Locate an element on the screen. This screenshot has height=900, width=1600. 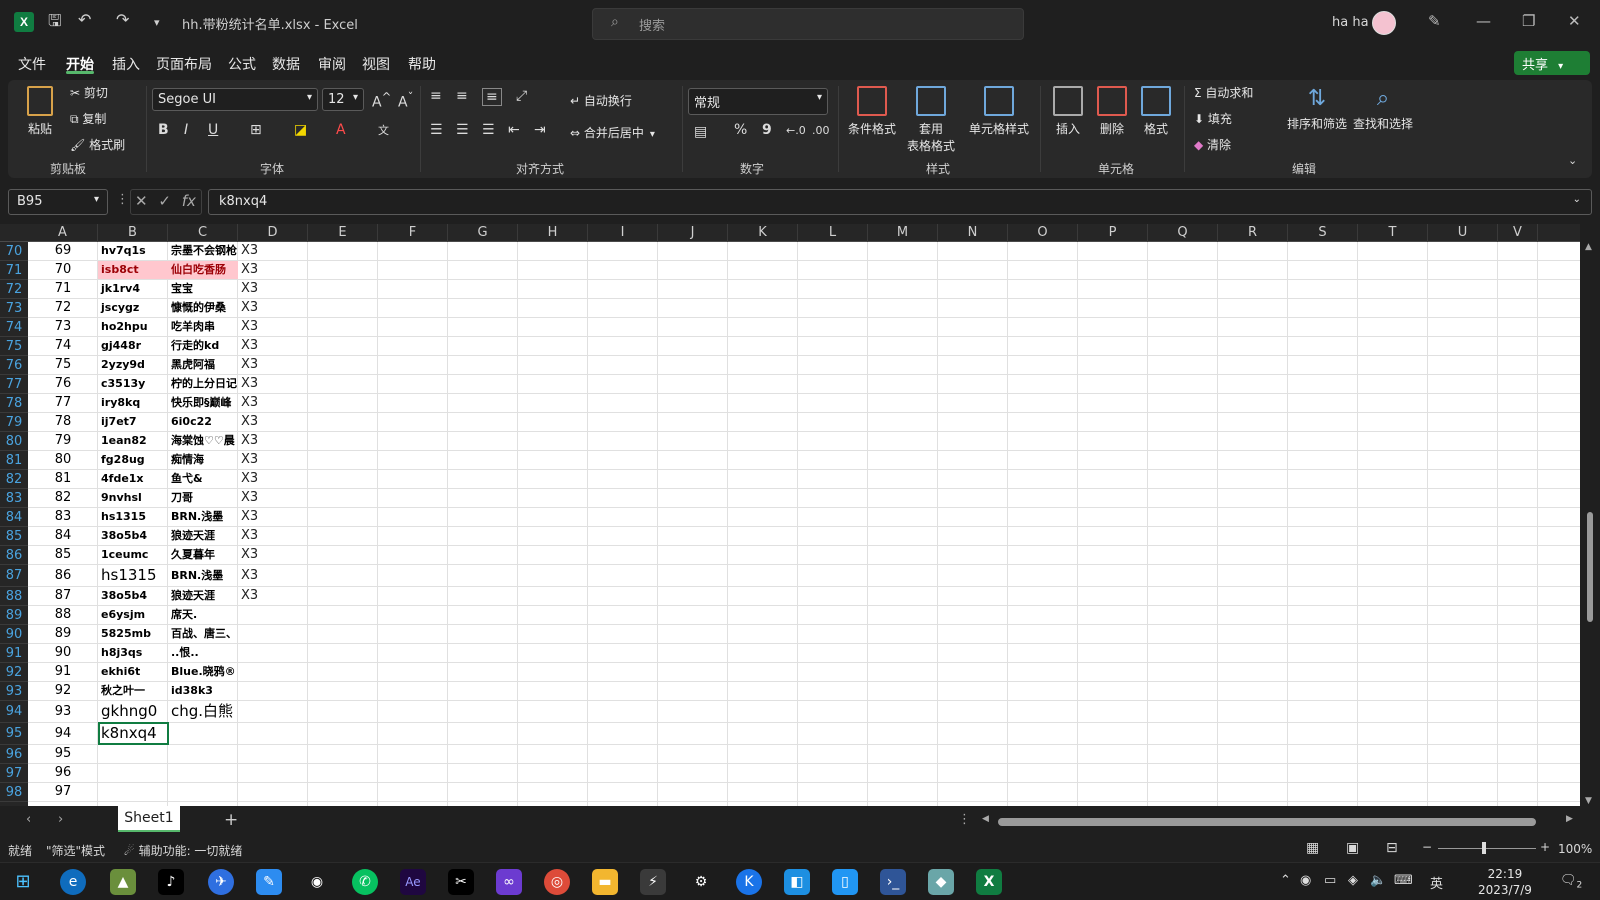
add-sheet-icon: + is located at coordinates (231, 820).